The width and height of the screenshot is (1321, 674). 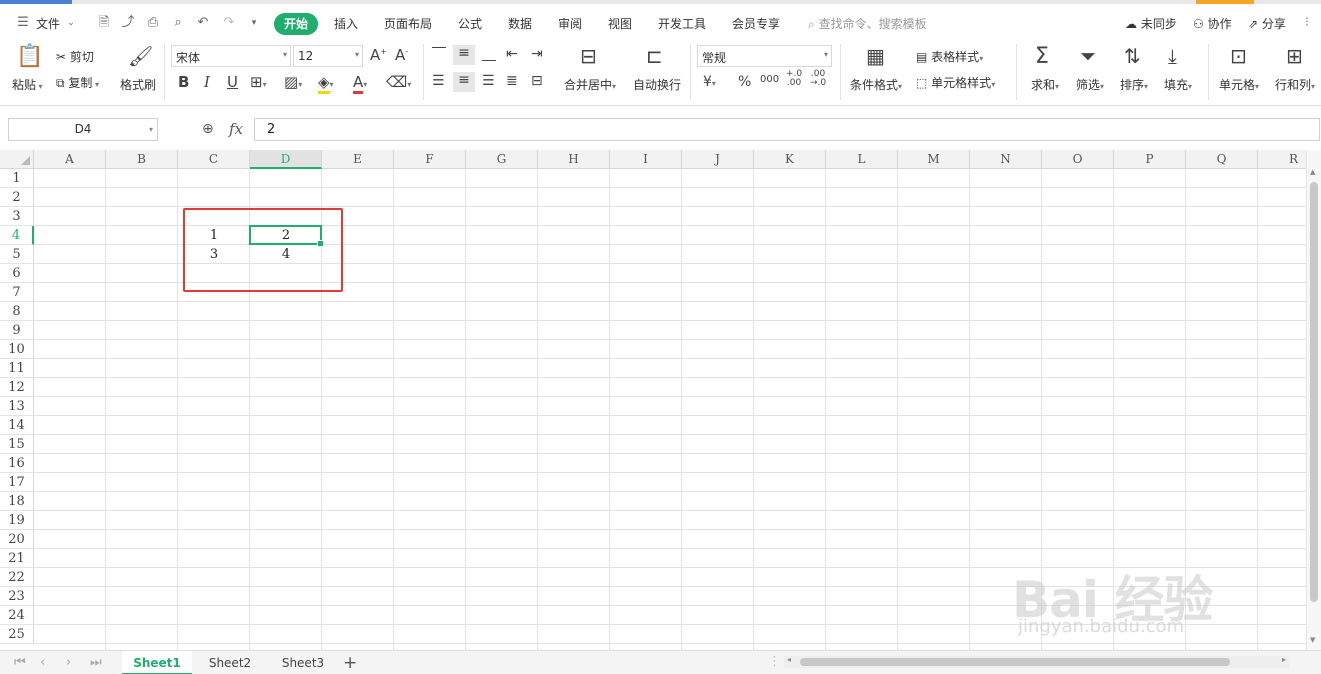 What do you see at coordinates (236, 129) in the screenshot?
I see `insert-function-button: fx` at bounding box center [236, 129].